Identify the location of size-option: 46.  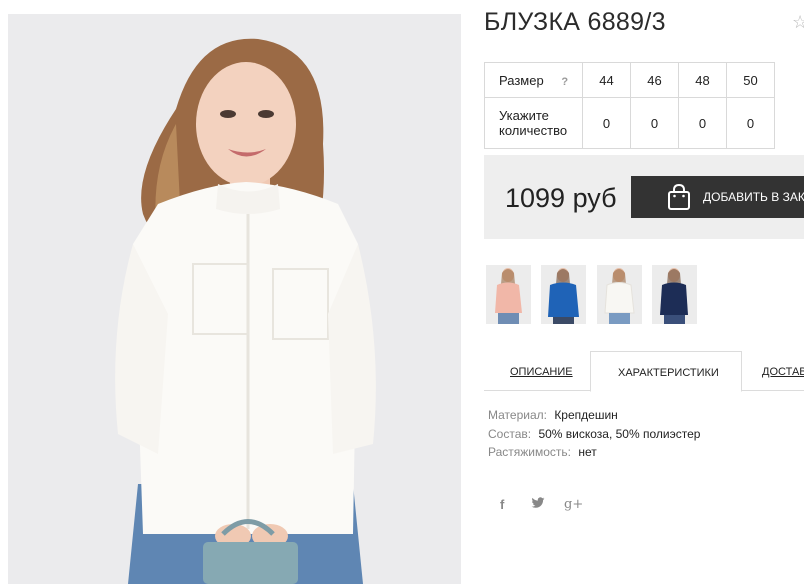
(654, 80).